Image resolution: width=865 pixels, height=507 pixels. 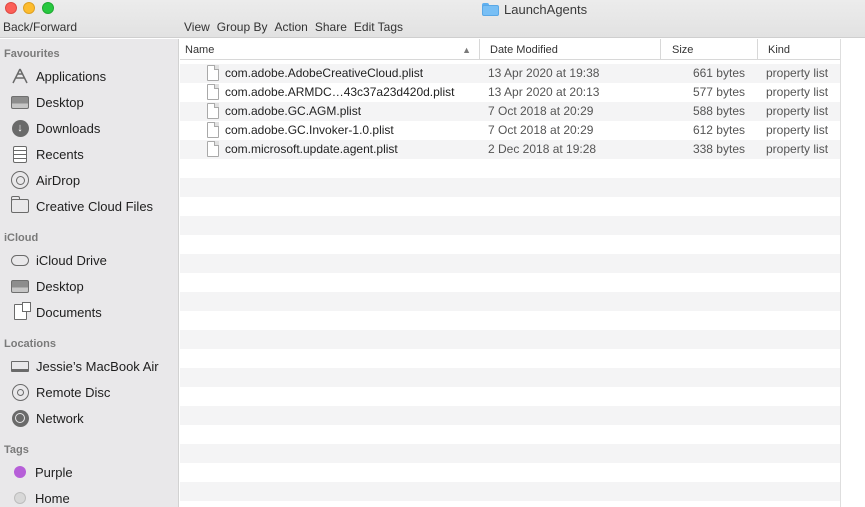 I want to click on sidebar-item-macbook-air: Jessie’s MacBook Air, so click(x=84, y=366).